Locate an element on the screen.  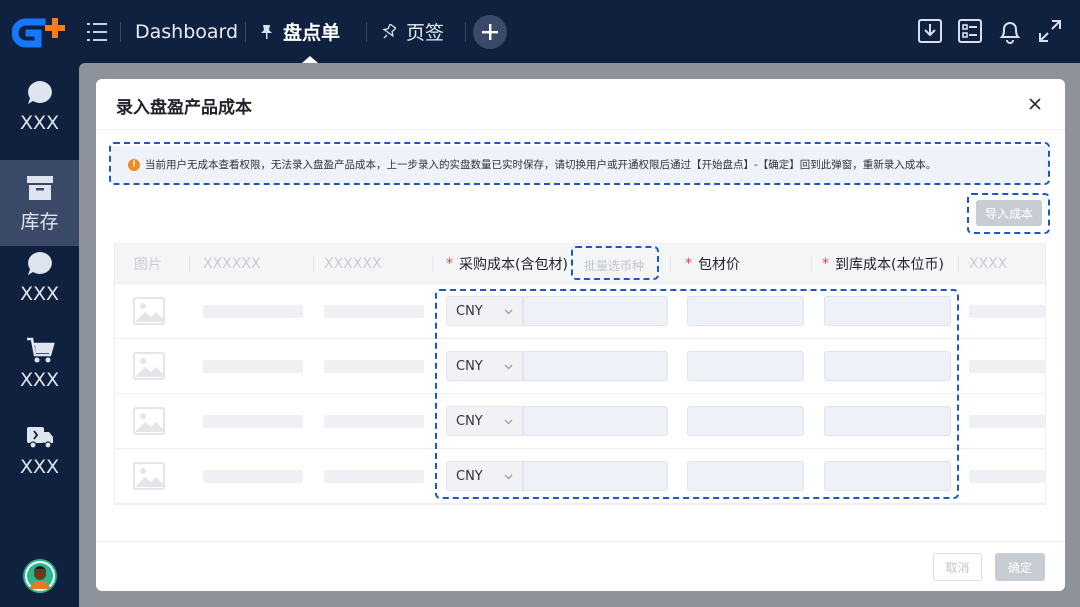
column-header-purchase-cost: * 采购成本(含包材) is located at coordinates (507, 264).